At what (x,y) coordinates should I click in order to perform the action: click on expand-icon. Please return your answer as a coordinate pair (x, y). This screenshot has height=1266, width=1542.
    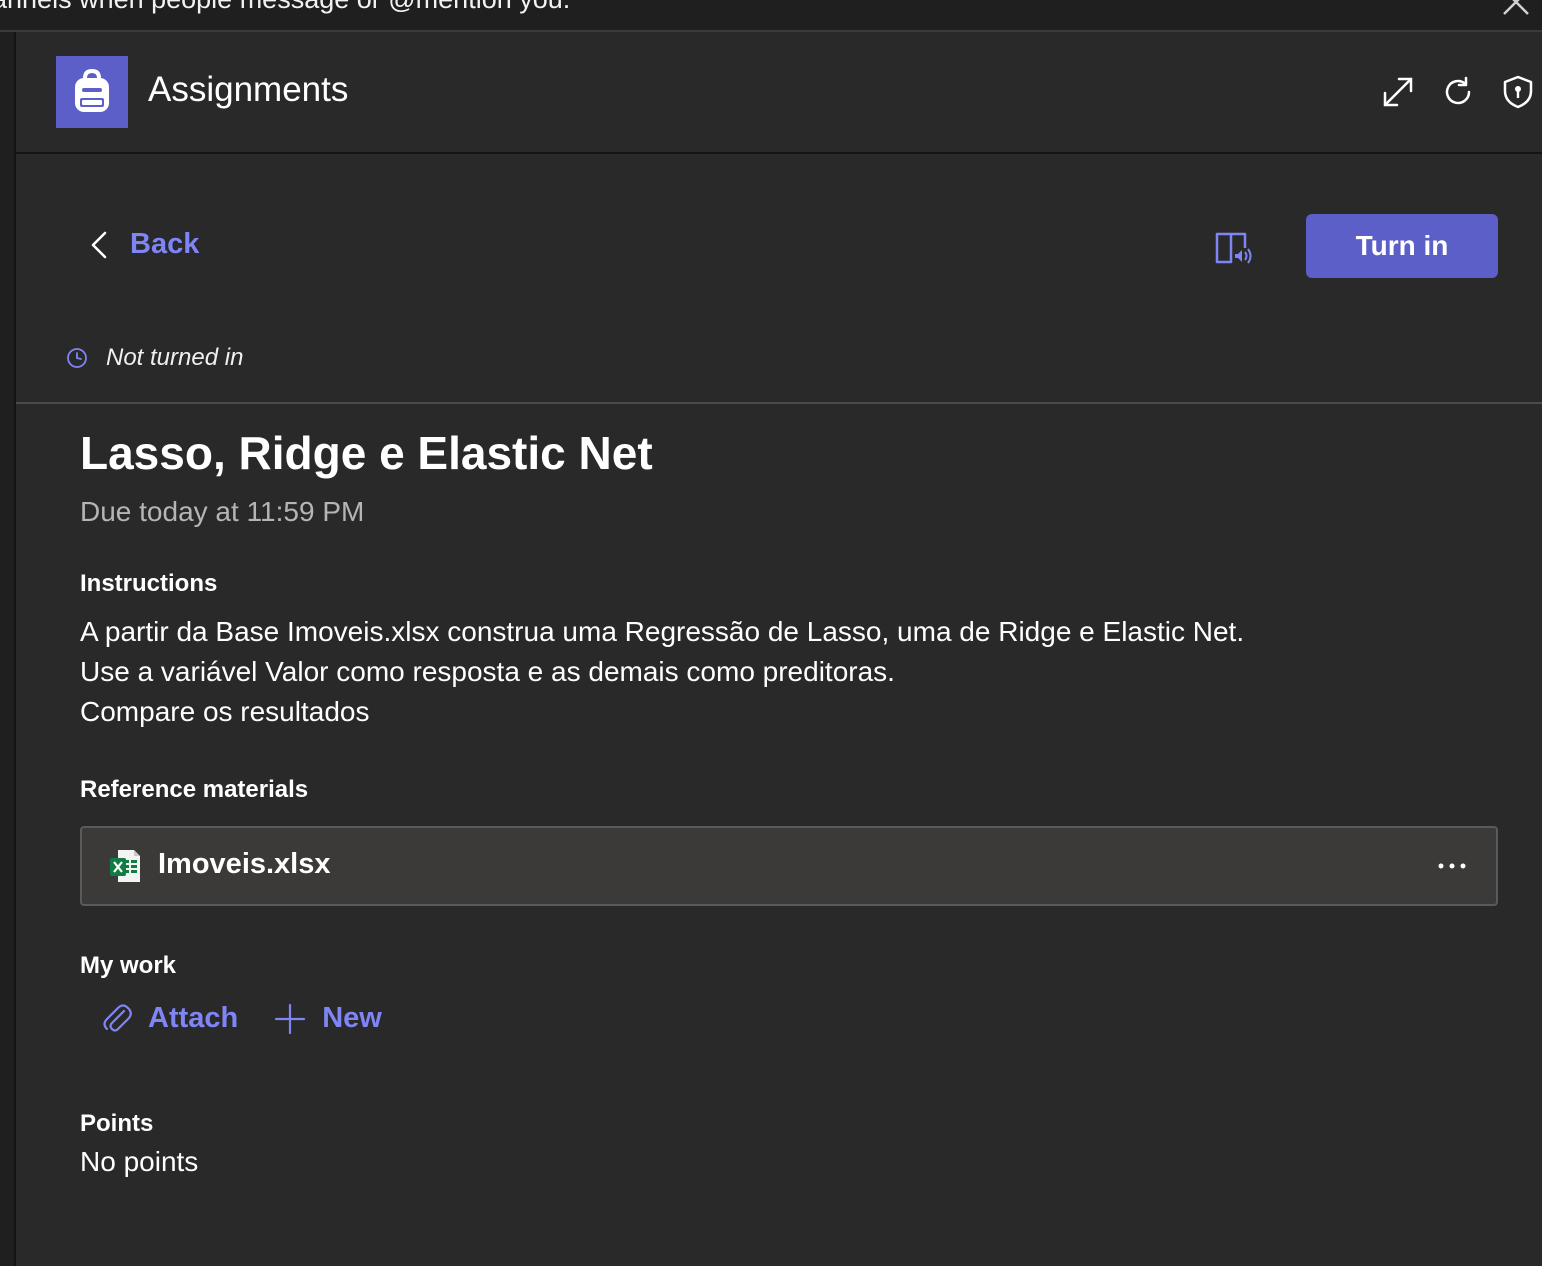
    Looking at the image, I should click on (1398, 92).